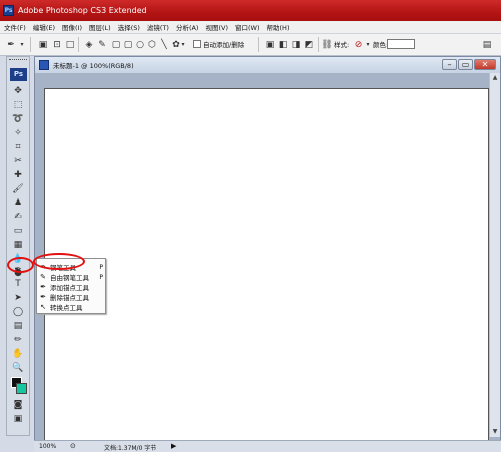 This screenshot has height=452, width=501. What do you see at coordinates (47, 446) in the screenshot?
I see `zoom-level: 100%` at bounding box center [47, 446].